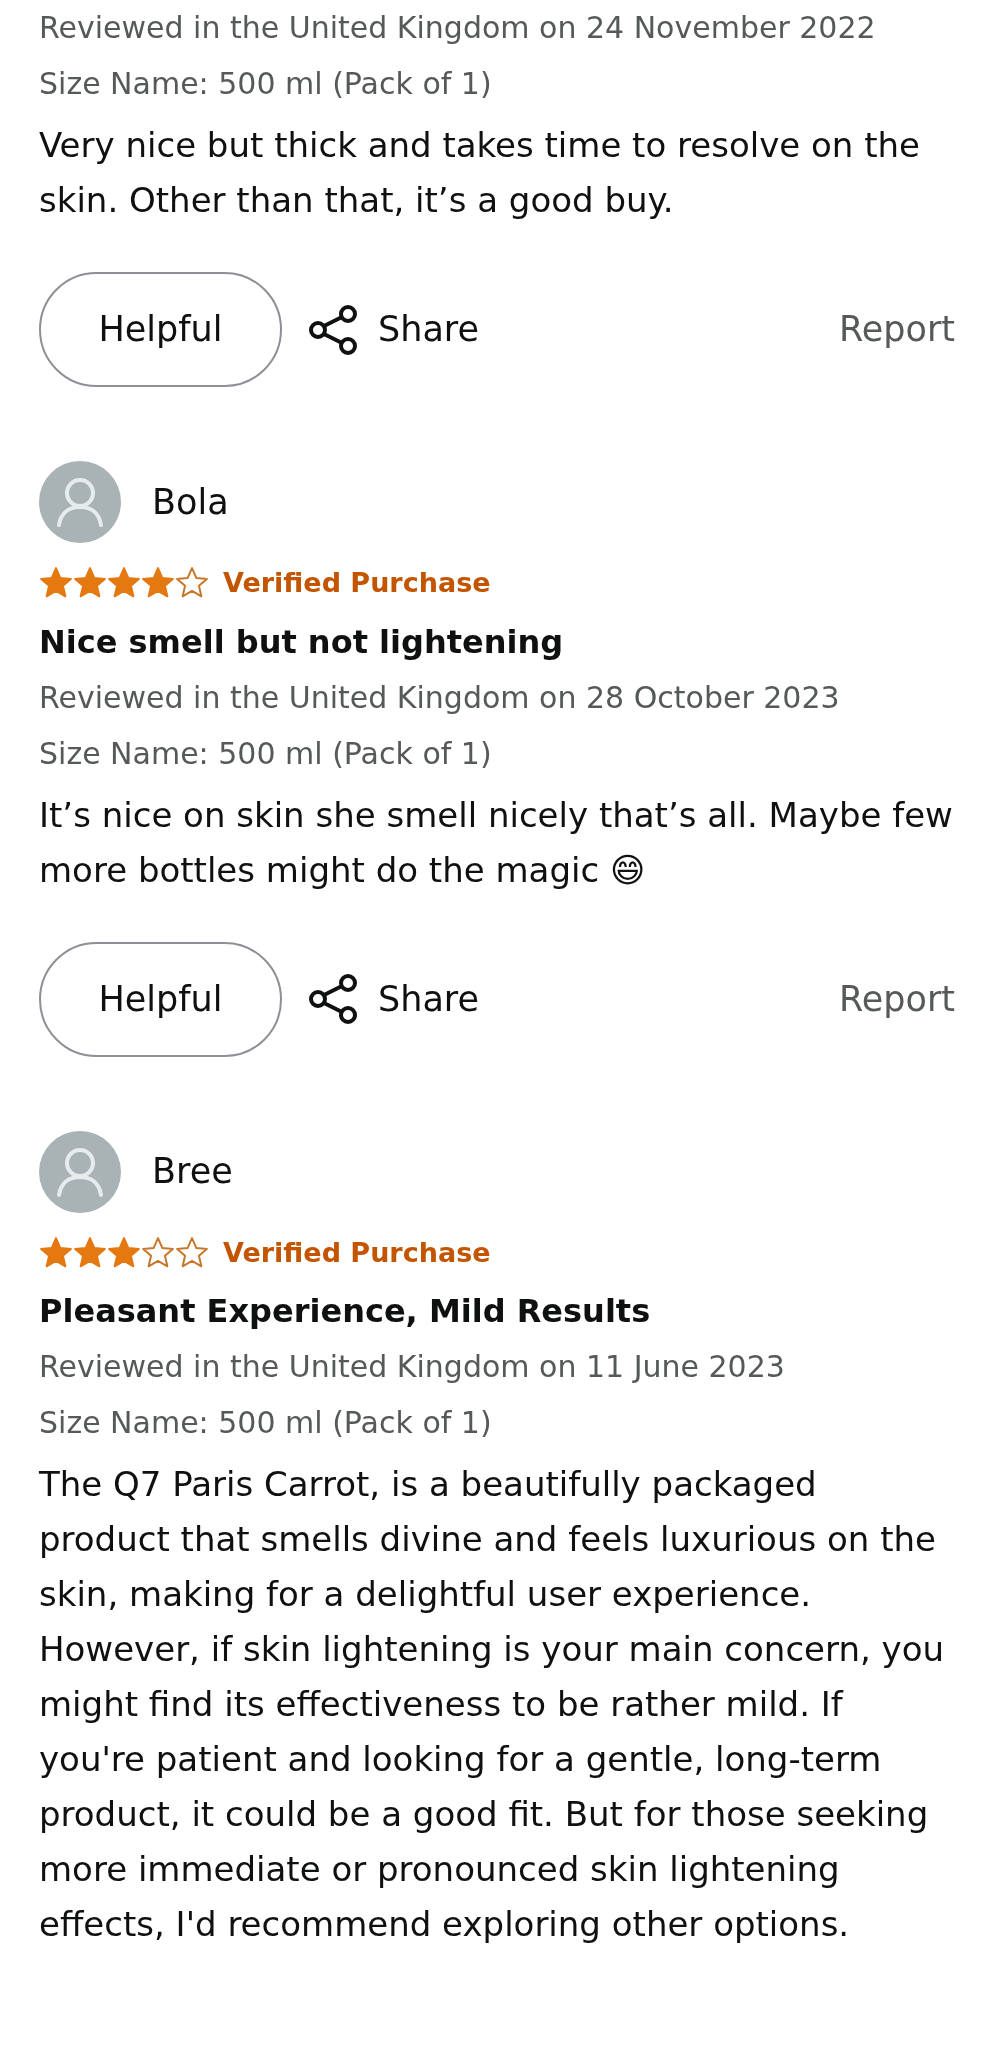 The image size is (994, 2048). I want to click on review-text: It’s nice on skin she smell nicely that’s all. Maybe few more bottles might do the magic 😄, so click(496, 842).